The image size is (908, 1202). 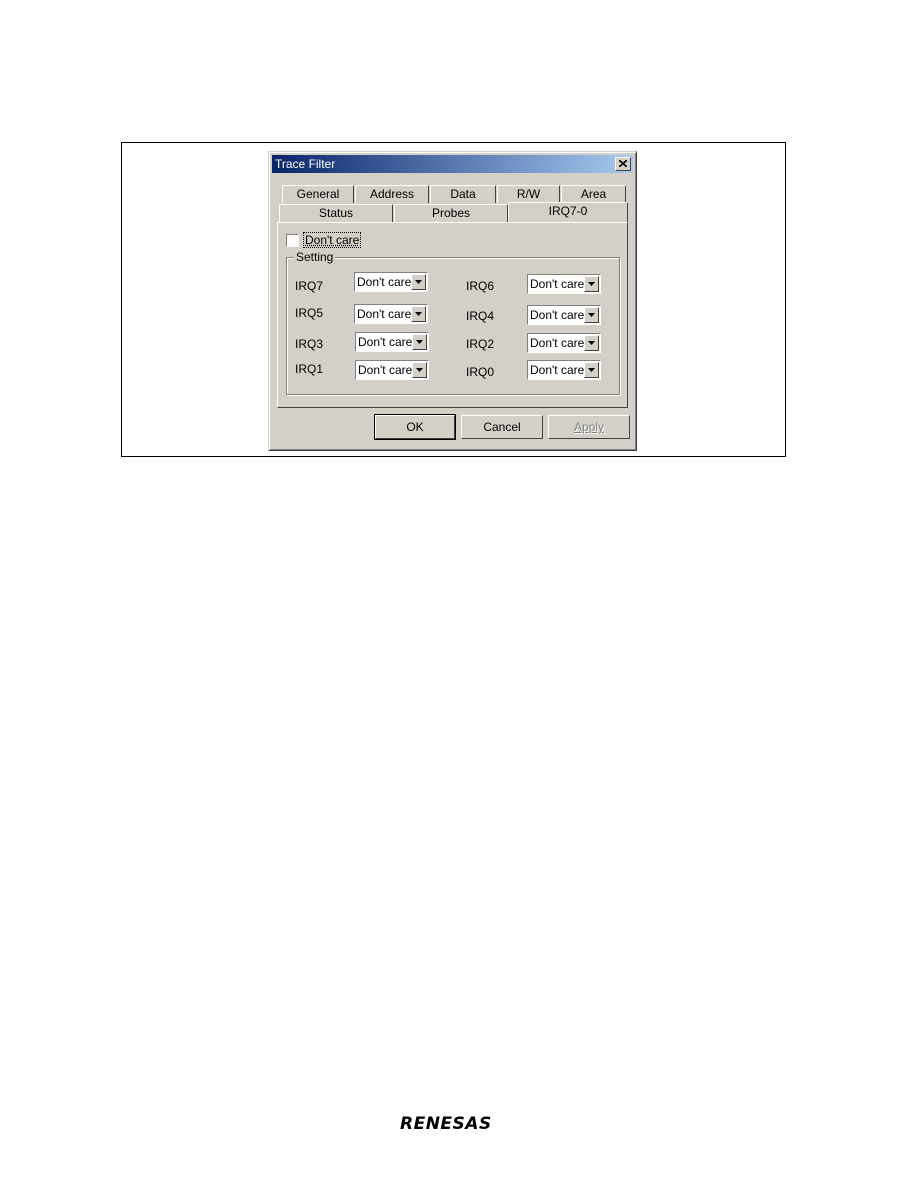 I want to click on cancel-label: Cancel, so click(x=502, y=427).